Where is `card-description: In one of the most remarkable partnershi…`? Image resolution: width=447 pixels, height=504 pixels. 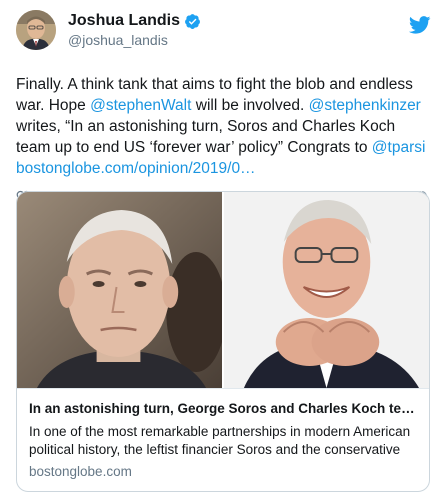
card-description: In one of the most remarkable partnershi… is located at coordinates (220, 440).